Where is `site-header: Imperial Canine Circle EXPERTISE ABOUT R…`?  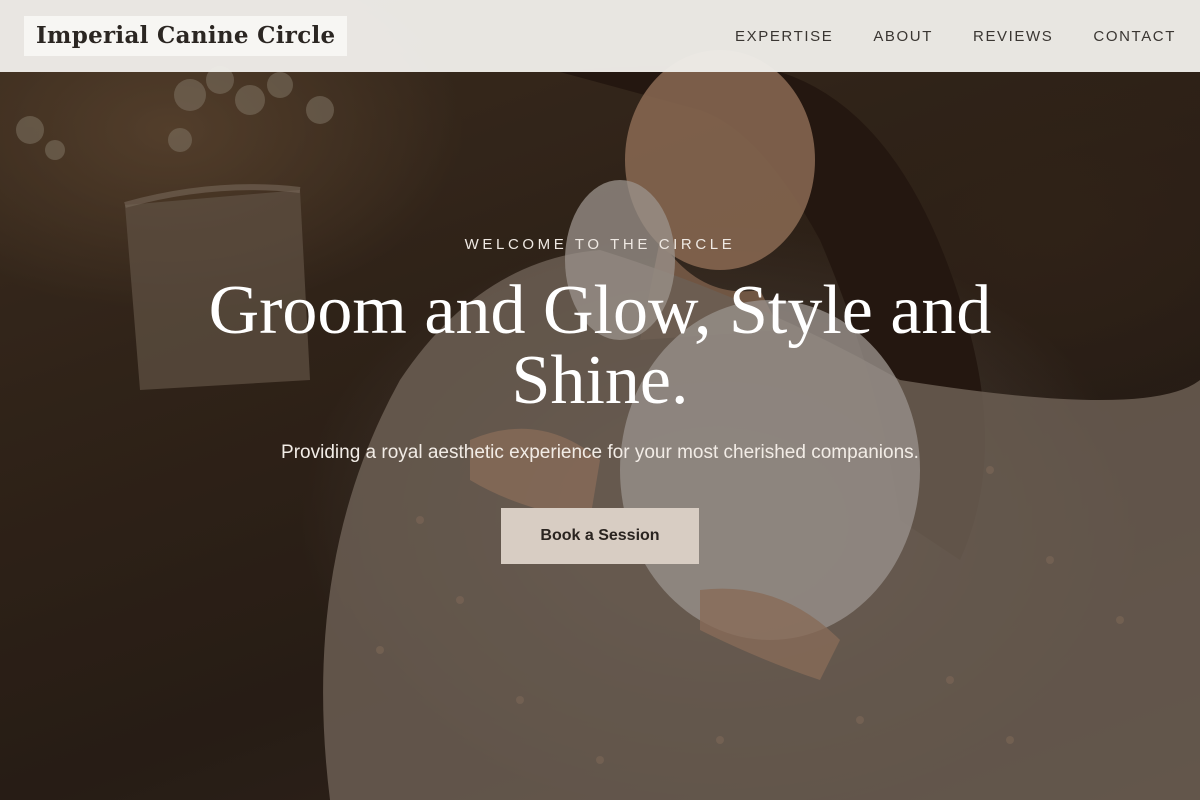
site-header: Imperial Canine Circle EXPERTISE ABOUT R… is located at coordinates (600, 36).